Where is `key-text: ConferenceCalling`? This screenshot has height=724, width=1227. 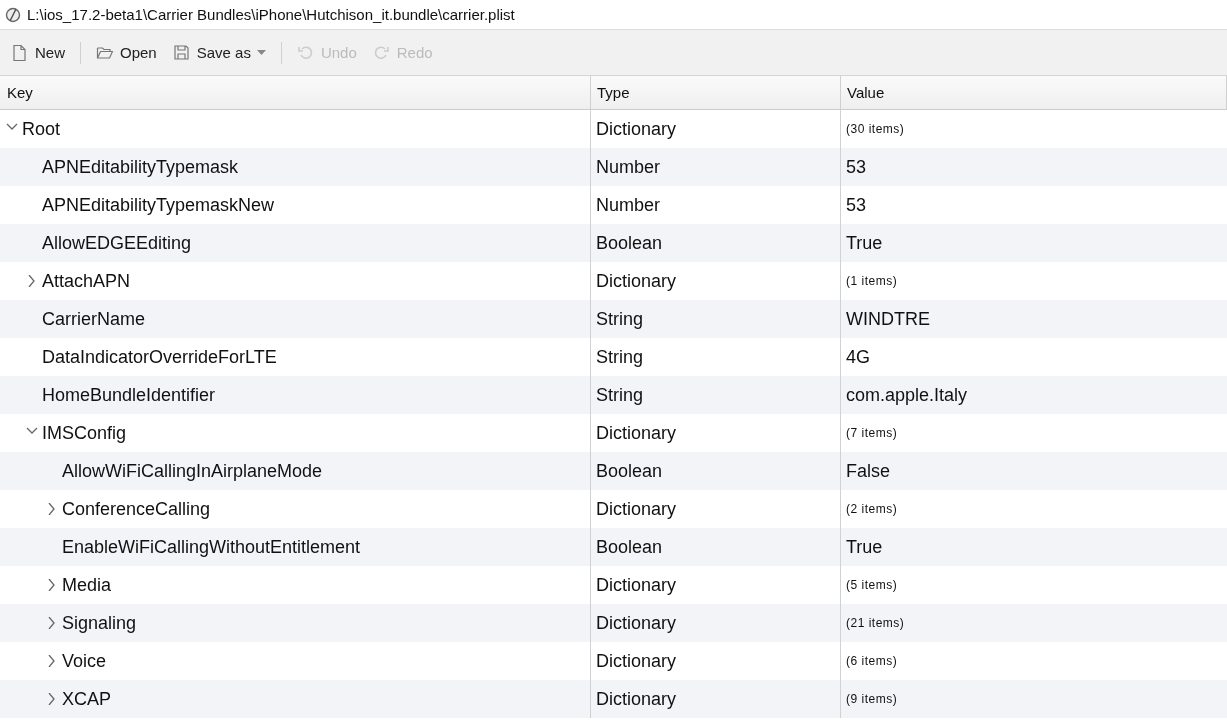 key-text: ConferenceCalling is located at coordinates (136, 509).